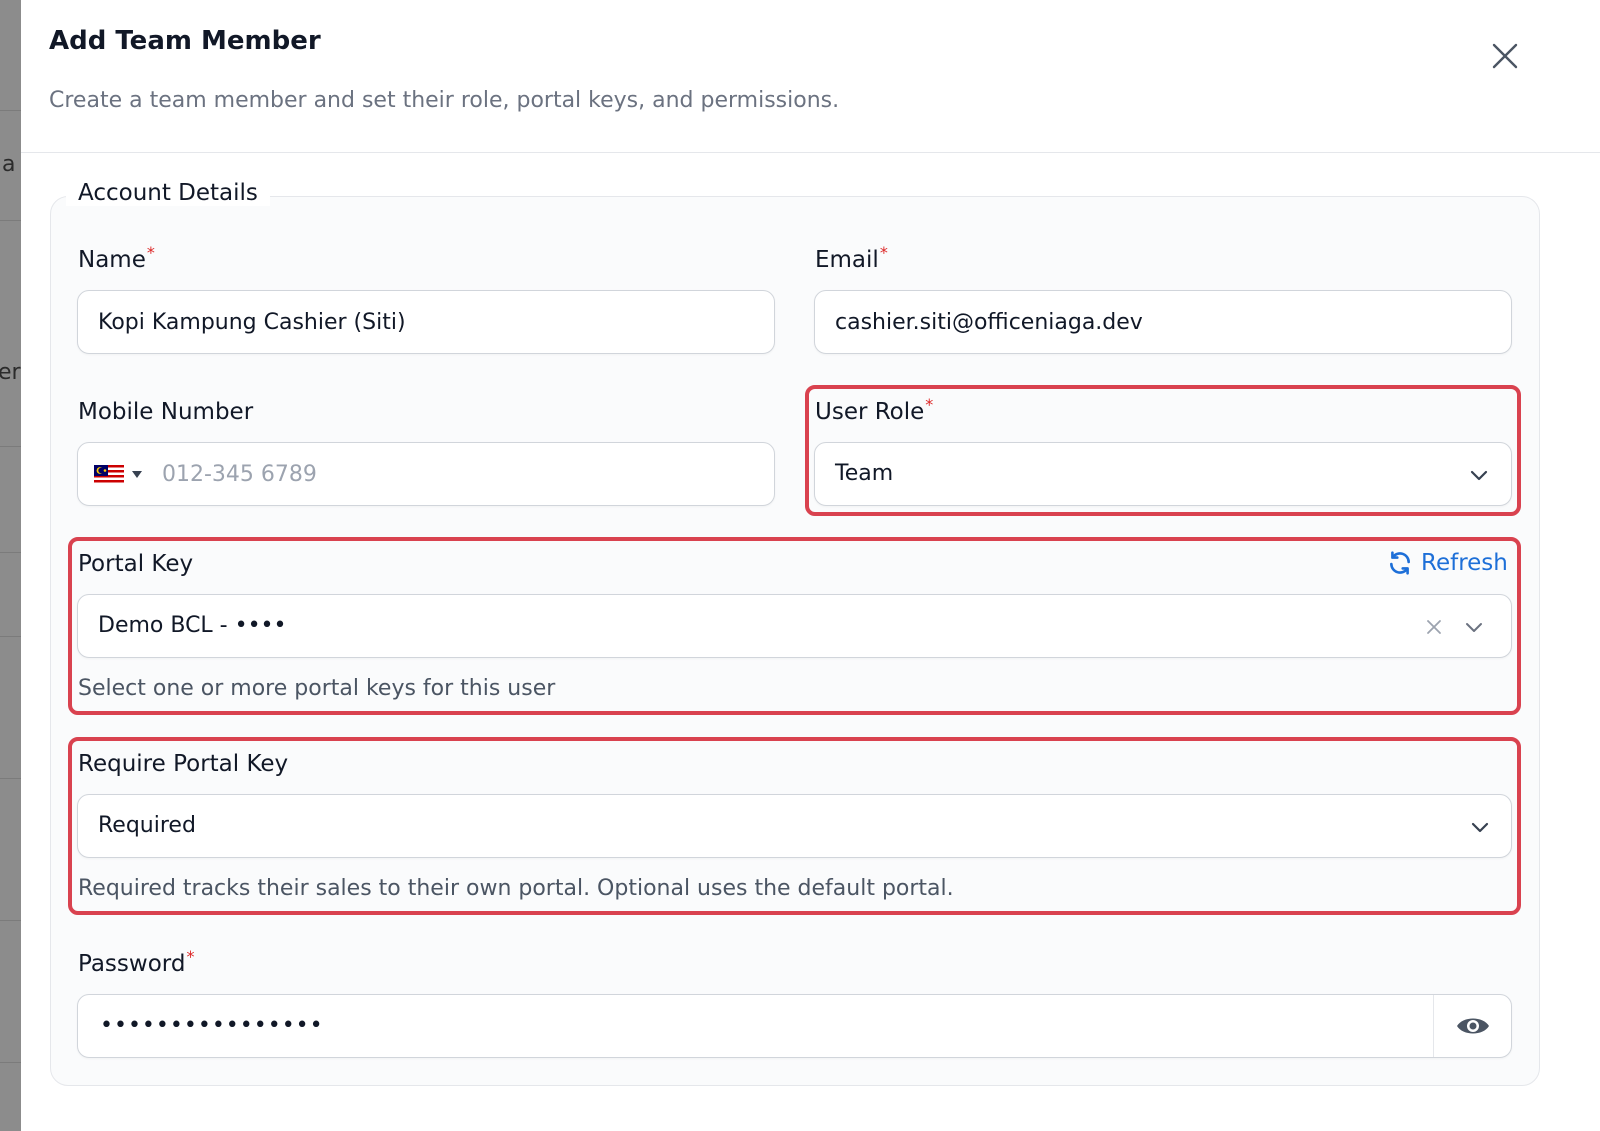 This screenshot has height=1131, width=1600. I want to click on eye-icon, so click(1472, 1026).